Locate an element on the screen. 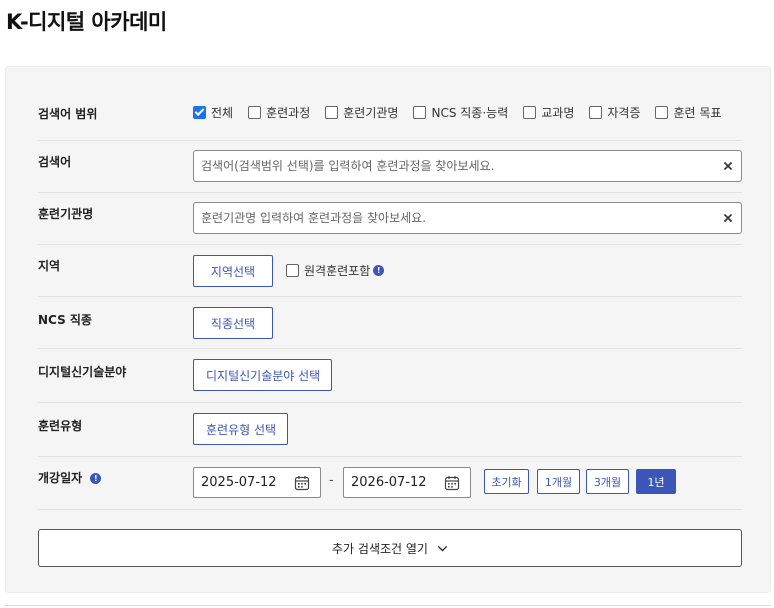 This screenshot has width=774, height=608. scope-option-institution: 훈련기관명 is located at coordinates (361, 112).